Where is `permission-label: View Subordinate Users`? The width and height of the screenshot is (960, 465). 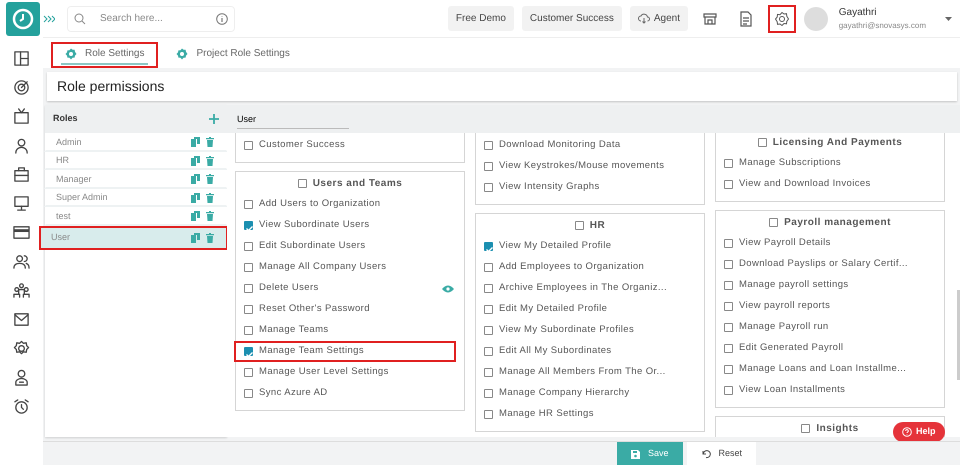
permission-label: View Subordinate Users is located at coordinates (315, 225).